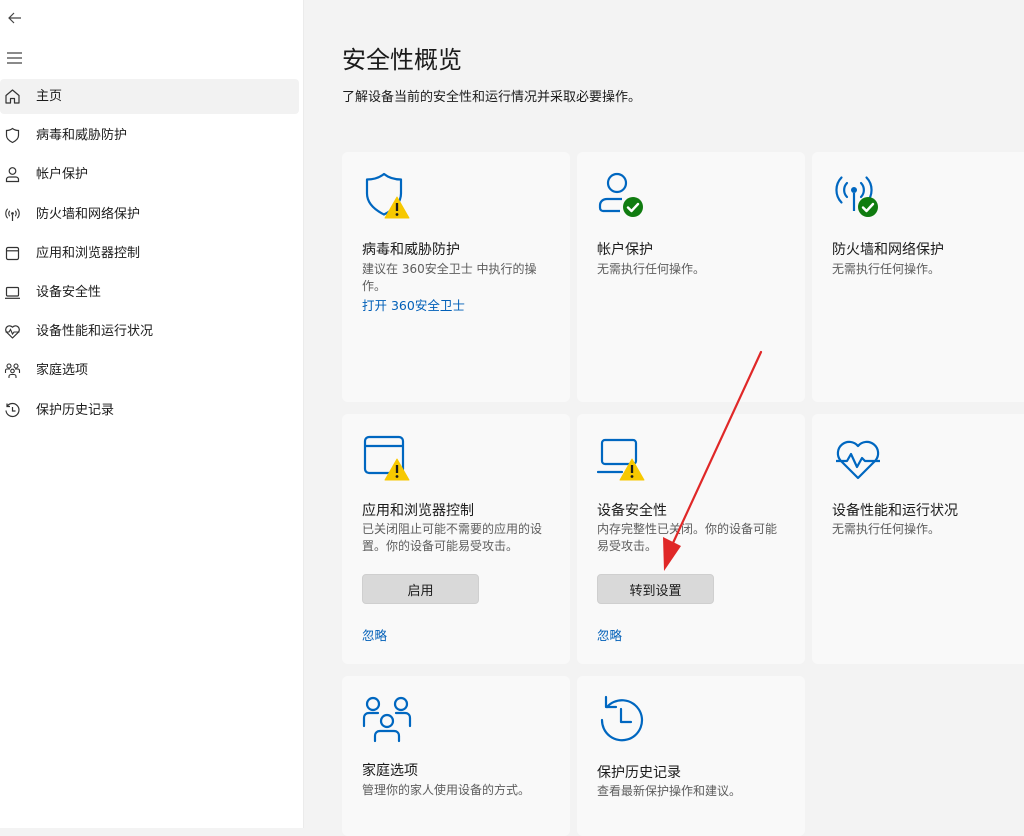 The width and height of the screenshot is (1024, 836). What do you see at coordinates (12, 292) in the screenshot?
I see `laptop-icon` at bounding box center [12, 292].